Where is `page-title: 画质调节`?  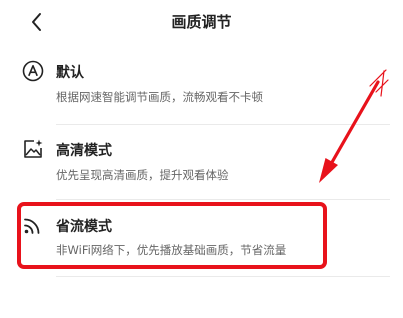
page-title: 画质调节 is located at coordinates (201, 22).